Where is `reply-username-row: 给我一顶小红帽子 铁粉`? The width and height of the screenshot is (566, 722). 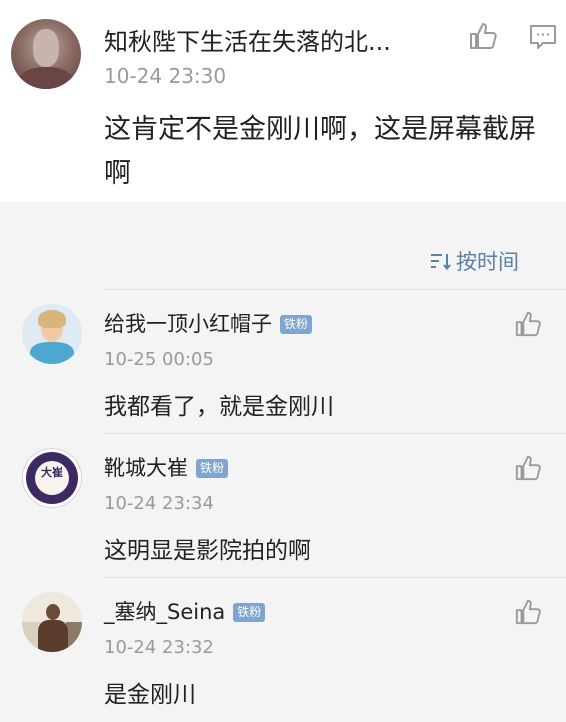
reply-username-row: 给我一顶小红帽子 铁粉 is located at coordinates (208, 323).